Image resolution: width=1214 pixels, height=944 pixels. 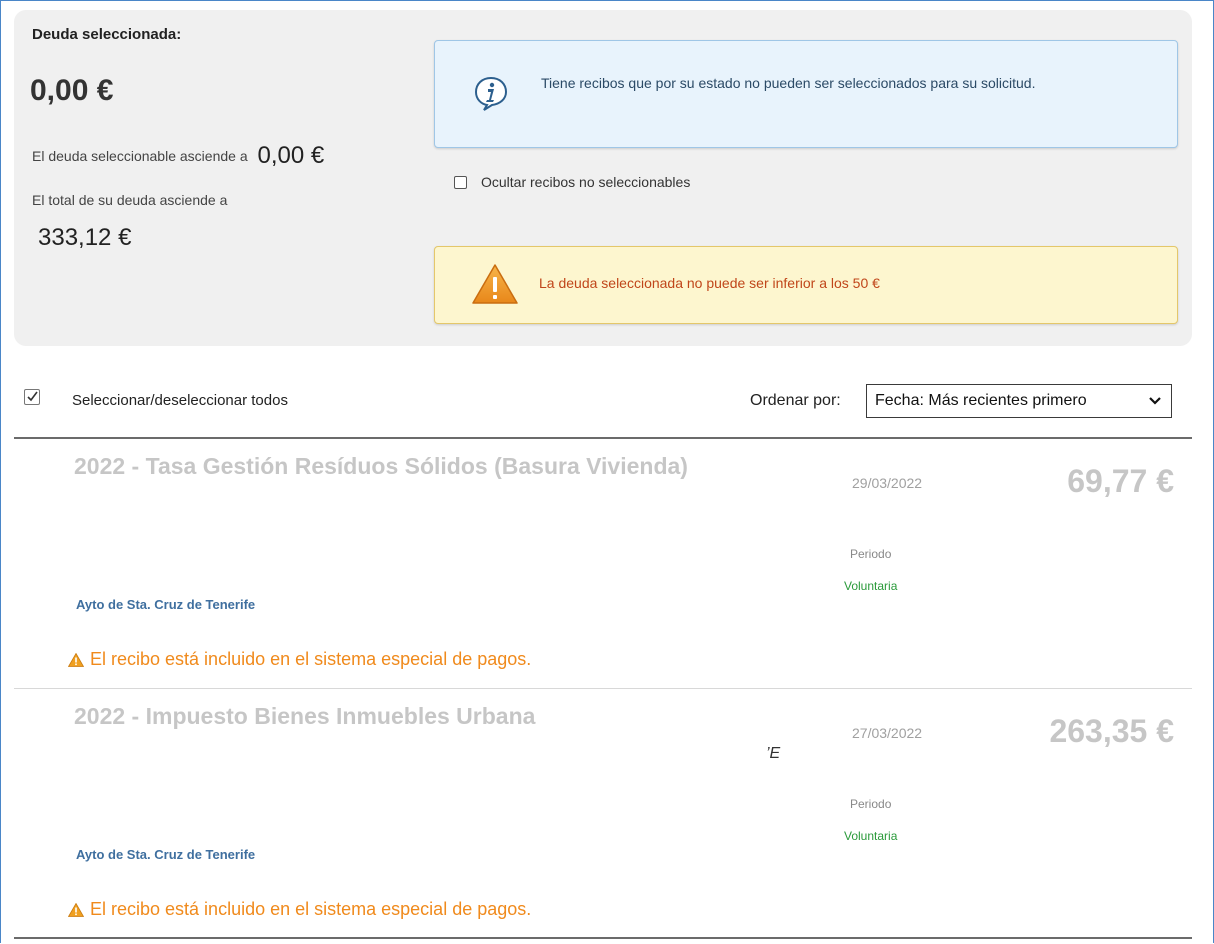 I want to click on selected-debt-label: Deuda seleccionada:, so click(x=107, y=34).